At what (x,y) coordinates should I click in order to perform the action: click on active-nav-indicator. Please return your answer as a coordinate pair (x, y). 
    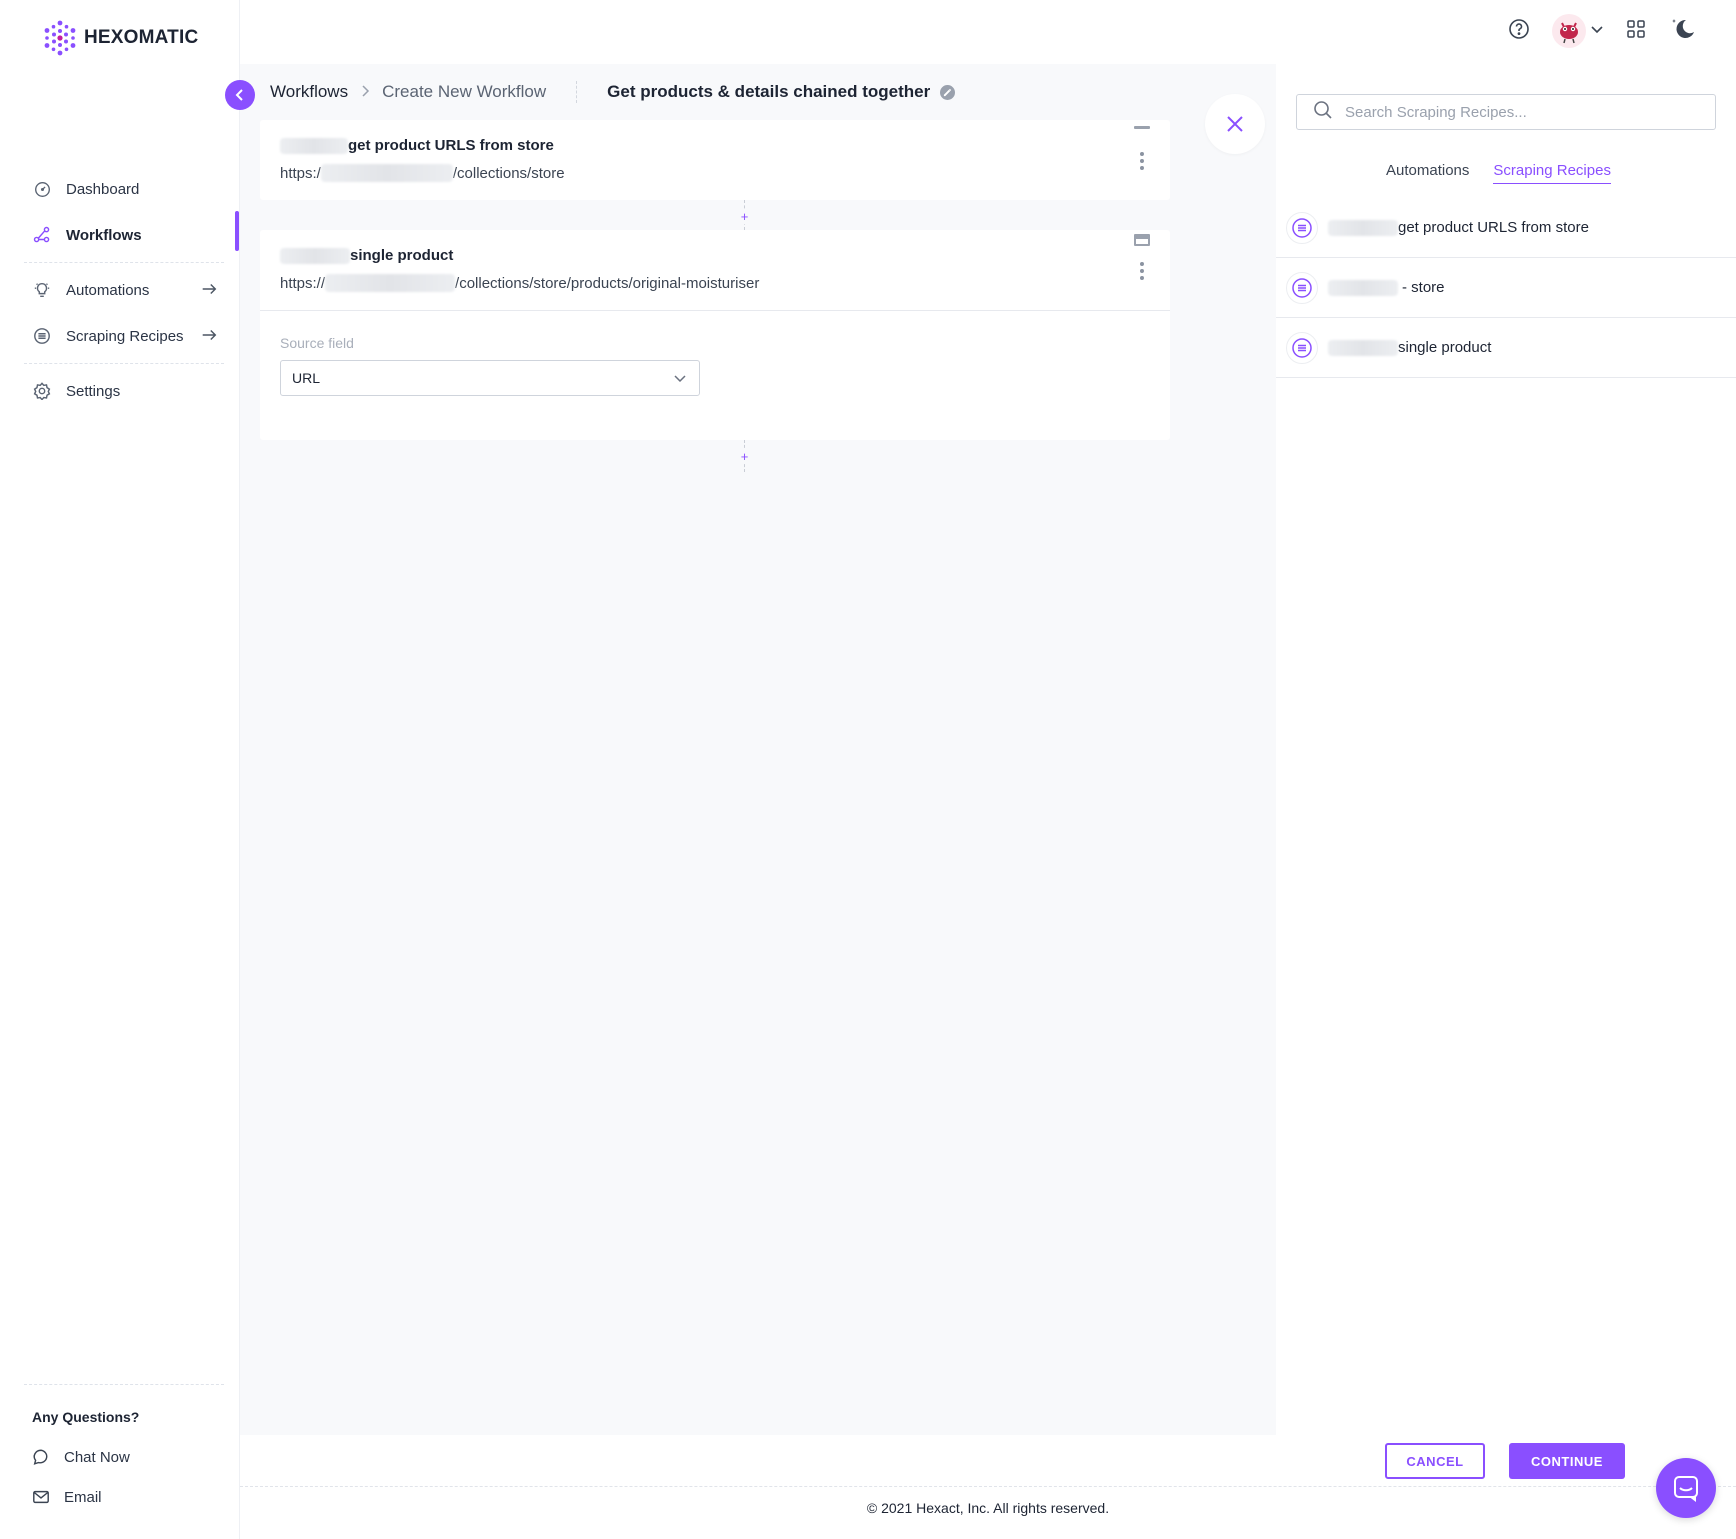
    Looking at the image, I should click on (237, 231).